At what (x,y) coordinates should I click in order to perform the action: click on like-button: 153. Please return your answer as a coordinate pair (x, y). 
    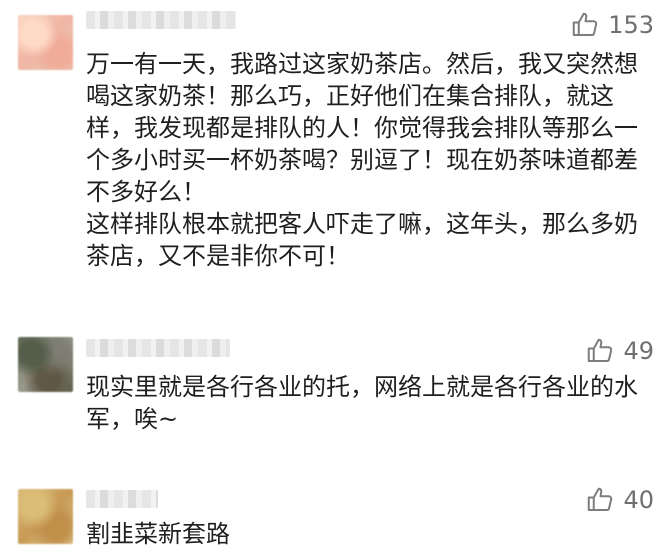
    Looking at the image, I should click on (612, 25).